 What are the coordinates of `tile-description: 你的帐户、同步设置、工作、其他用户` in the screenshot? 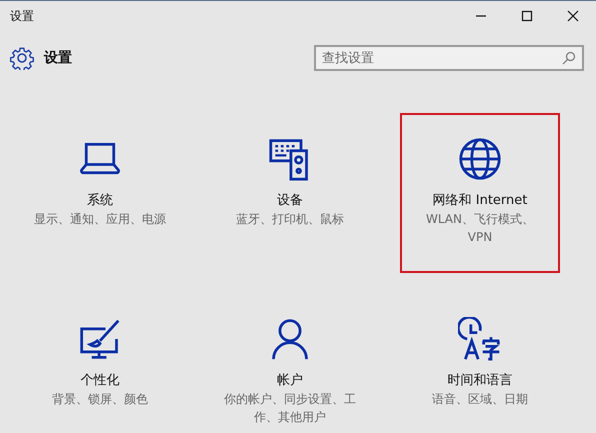 It's located at (290, 408).